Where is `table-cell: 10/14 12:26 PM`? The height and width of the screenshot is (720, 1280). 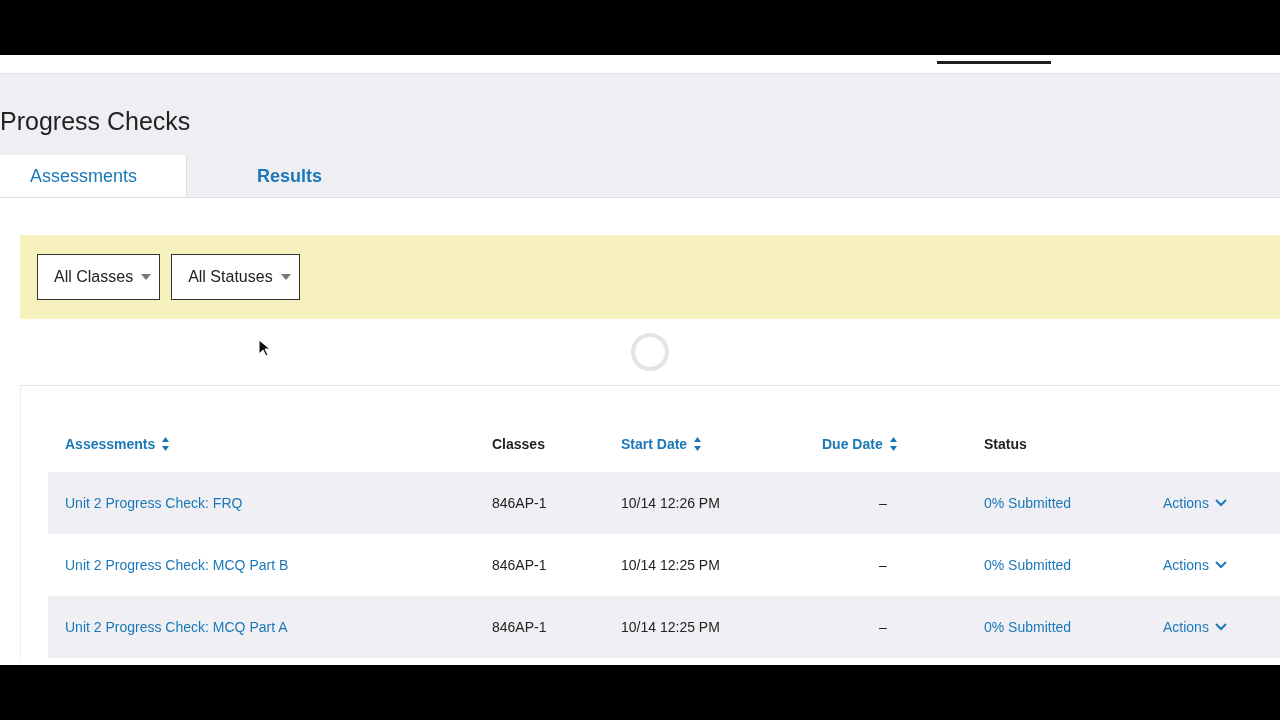
table-cell: 10/14 12:26 PM is located at coordinates (670, 503).